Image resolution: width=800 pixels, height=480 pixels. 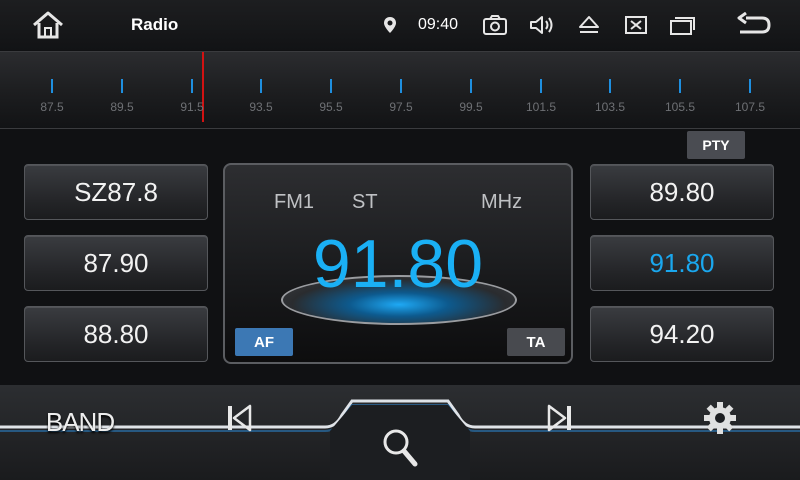 What do you see at coordinates (683, 25) in the screenshot?
I see `windows-icon` at bounding box center [683, 25].